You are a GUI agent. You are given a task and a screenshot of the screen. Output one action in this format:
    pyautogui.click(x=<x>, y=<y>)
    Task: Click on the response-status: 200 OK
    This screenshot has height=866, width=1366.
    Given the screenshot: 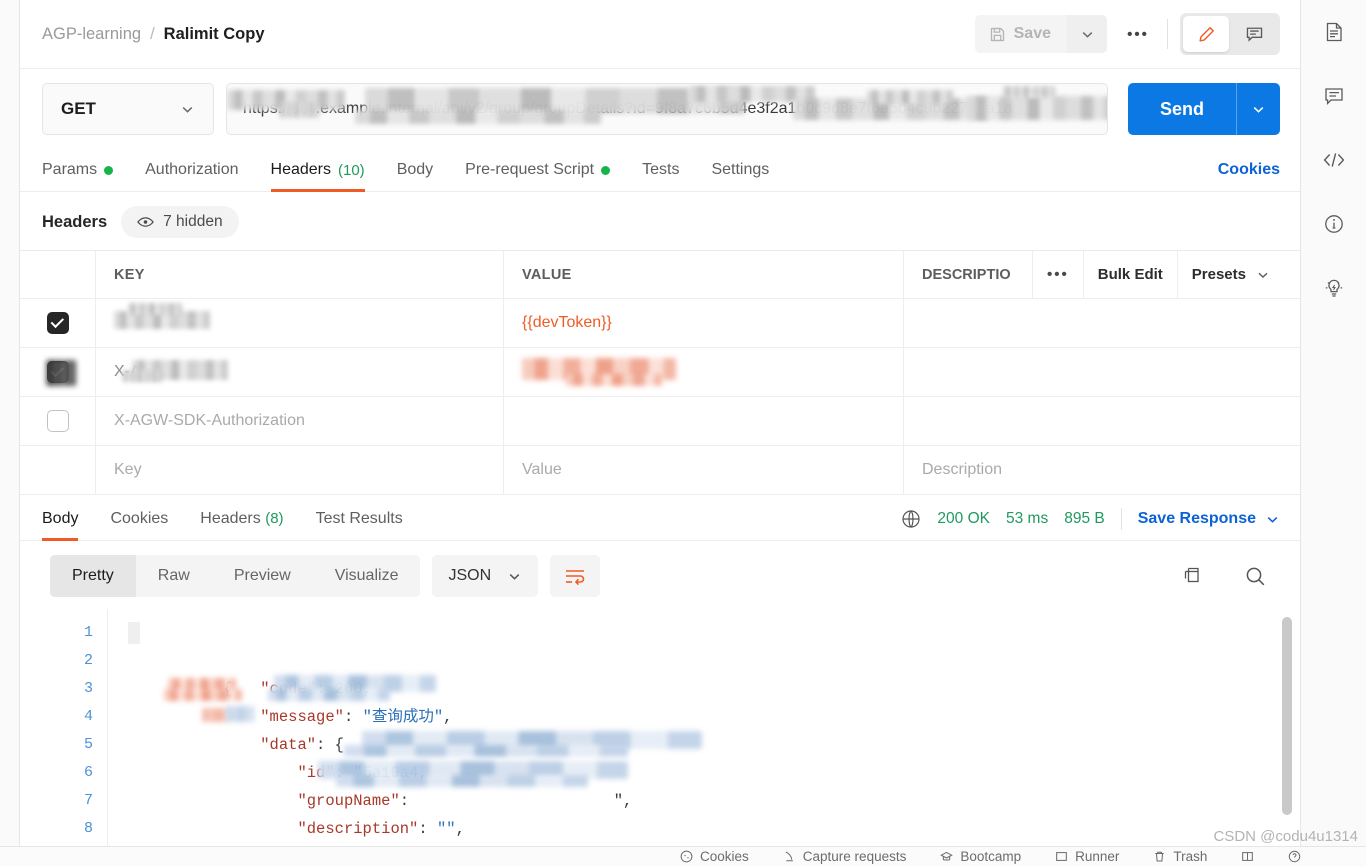 What is the action you would take?
    pyautogui.click(x=963, y=518)
    